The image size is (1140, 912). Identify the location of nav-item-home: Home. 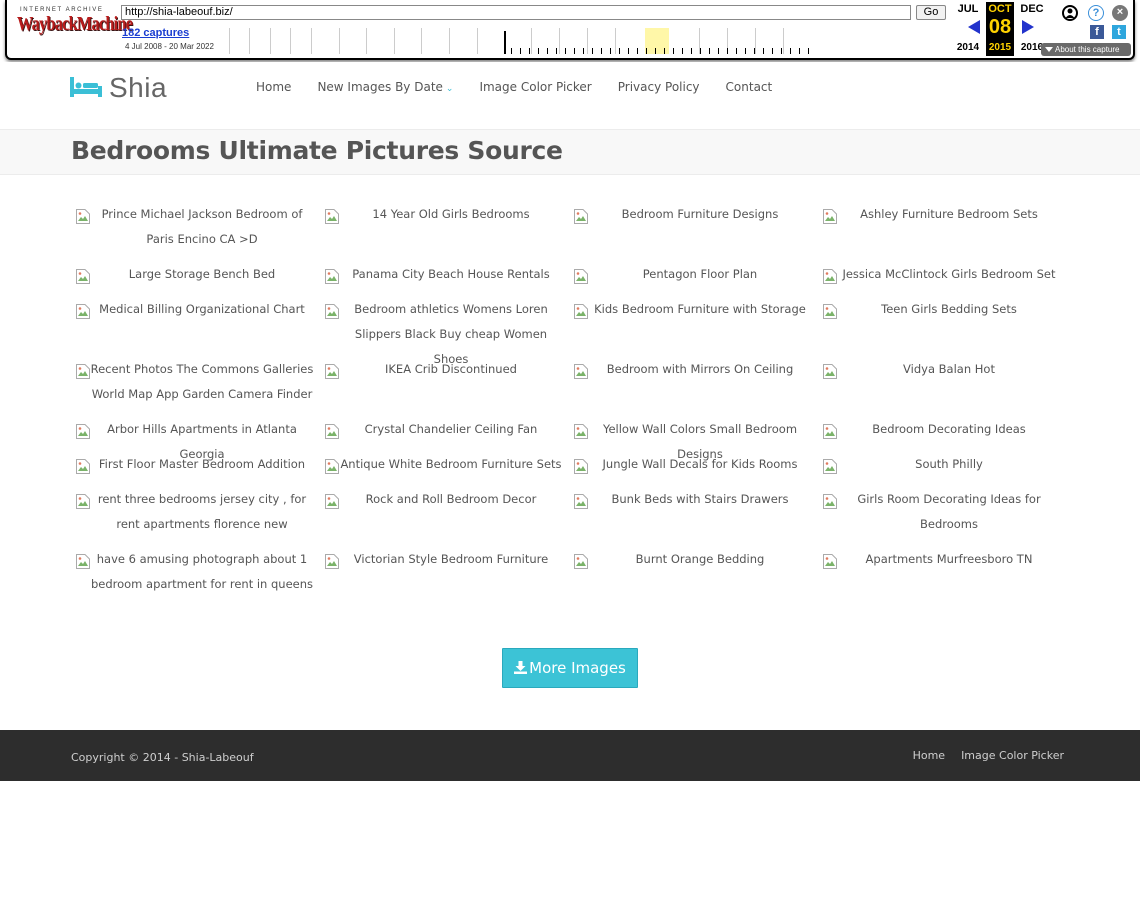
(273, 87).